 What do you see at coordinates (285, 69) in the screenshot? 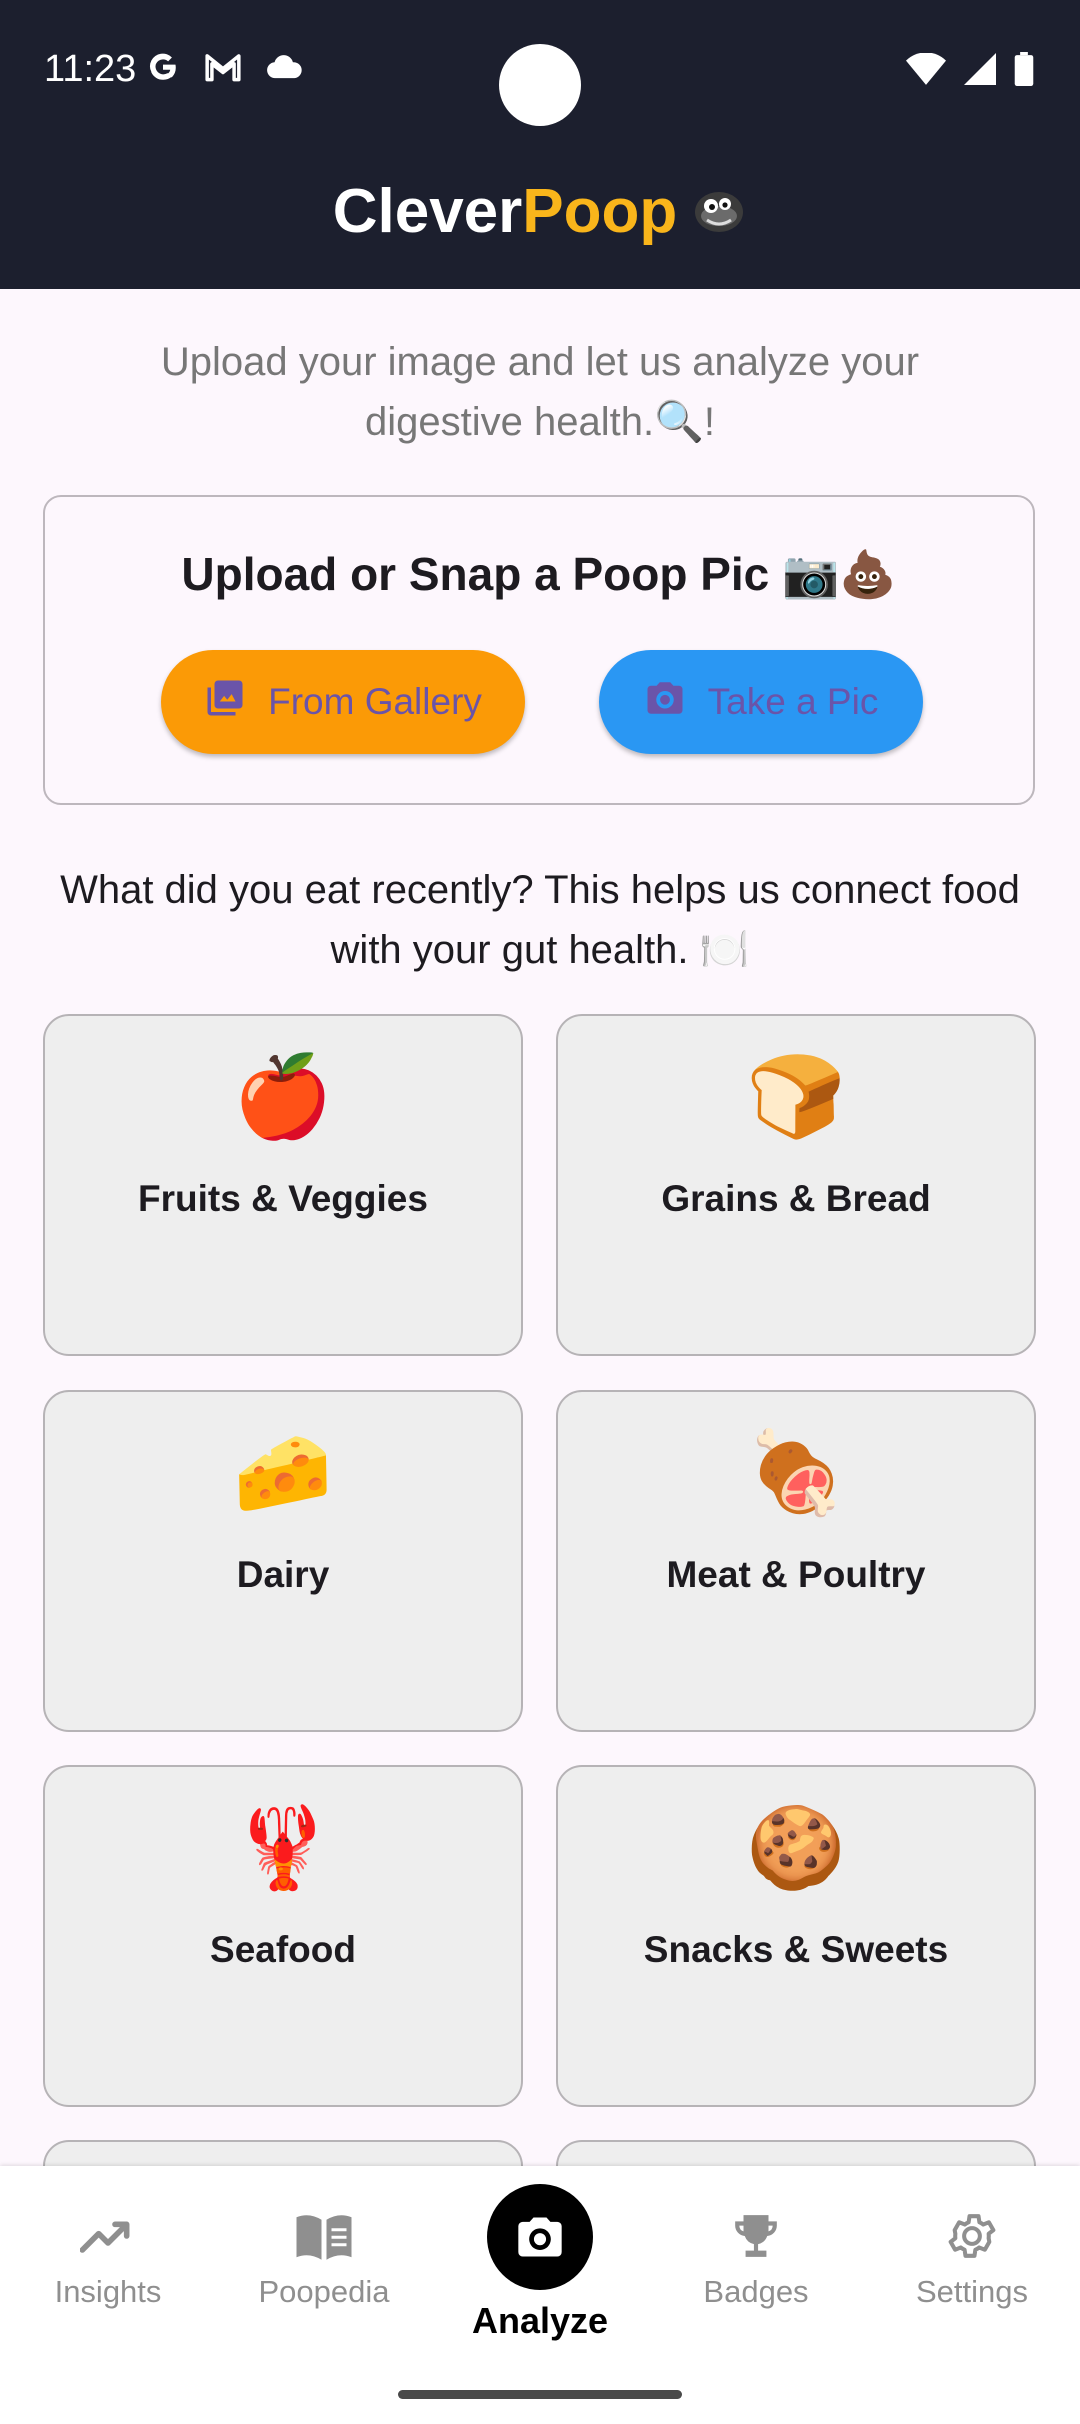
I see `cloud-icon` at bounding box center [285, 69].